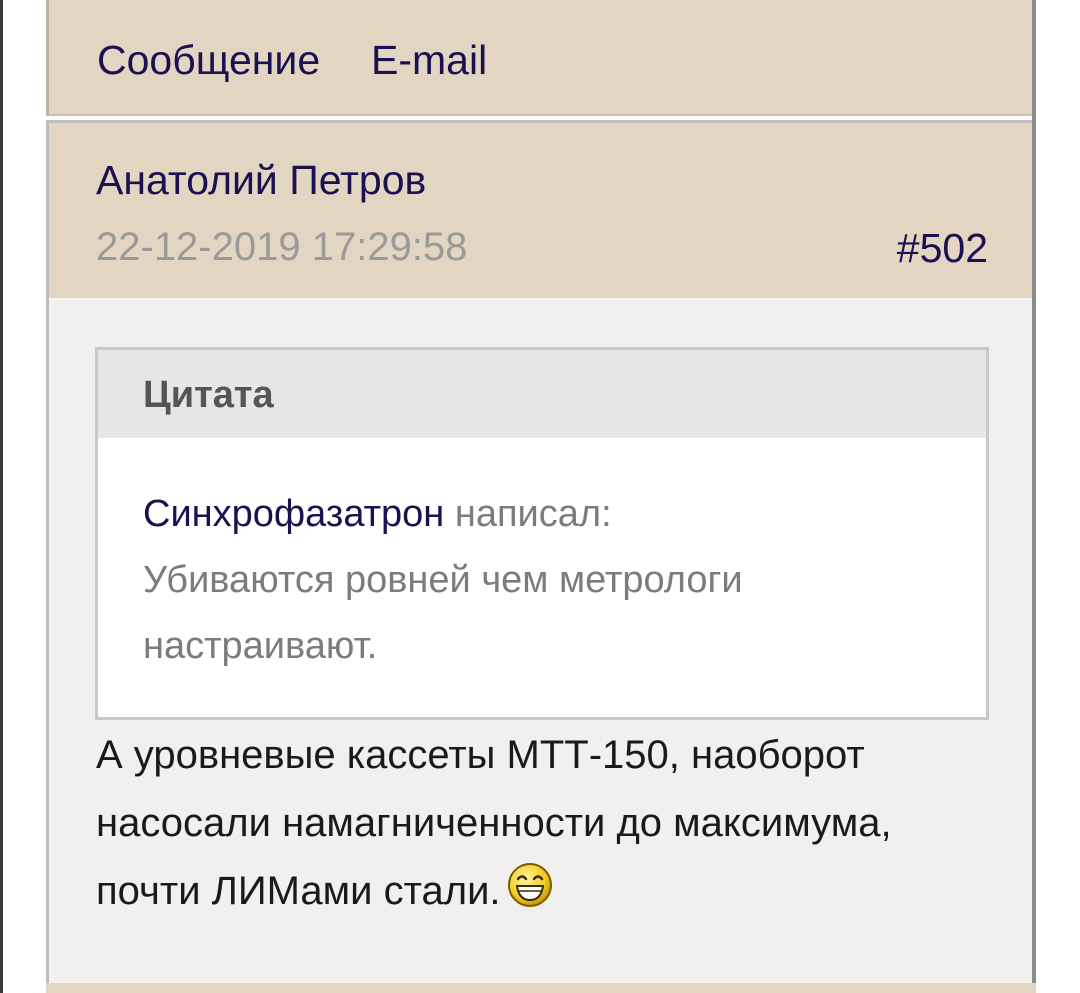  Describe the element at coordinates (1, 496) in the screenshot. I see `left-border` at that location.